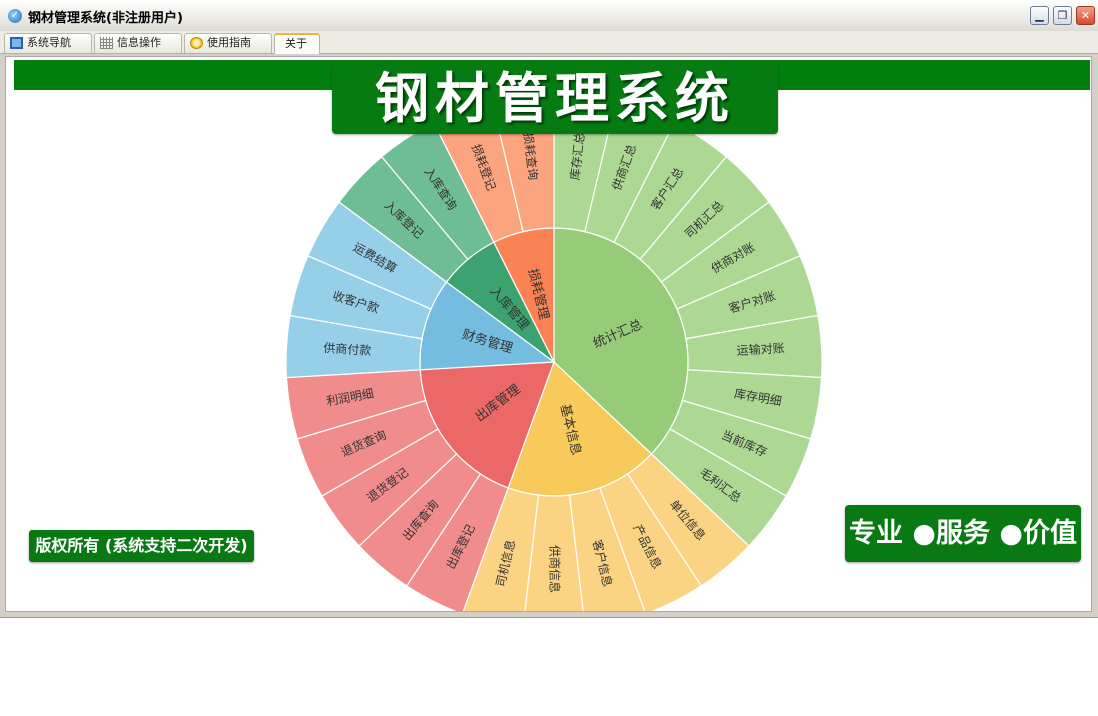 This screenshot has height=716, width=1098. Describe the element at coordinates (549, 42) in the screenshot. I see `tab-bar: 系统导航 信息操作 使用指南 关于` at that location.